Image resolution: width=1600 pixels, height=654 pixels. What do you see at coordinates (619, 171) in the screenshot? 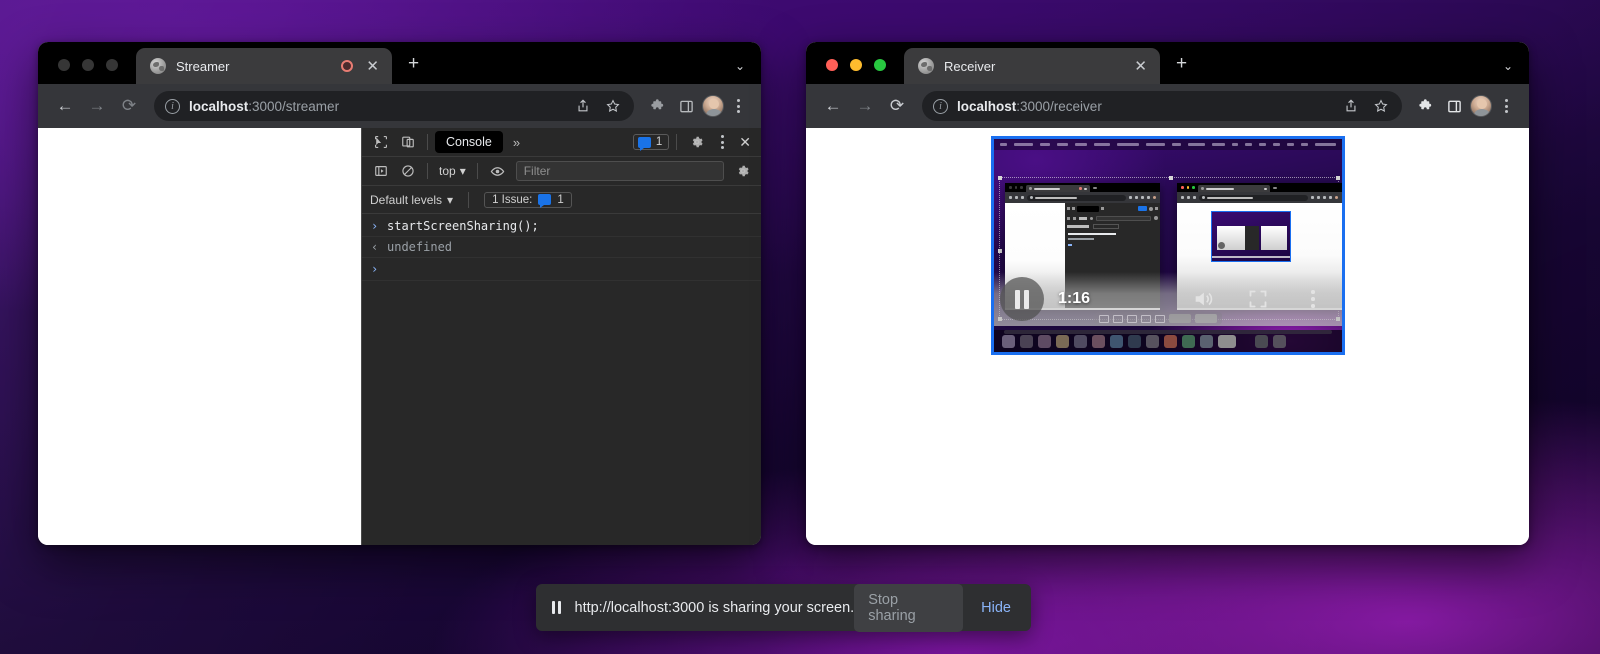
I see `console-filter-input: Filter` at bounding box center [619, 171].